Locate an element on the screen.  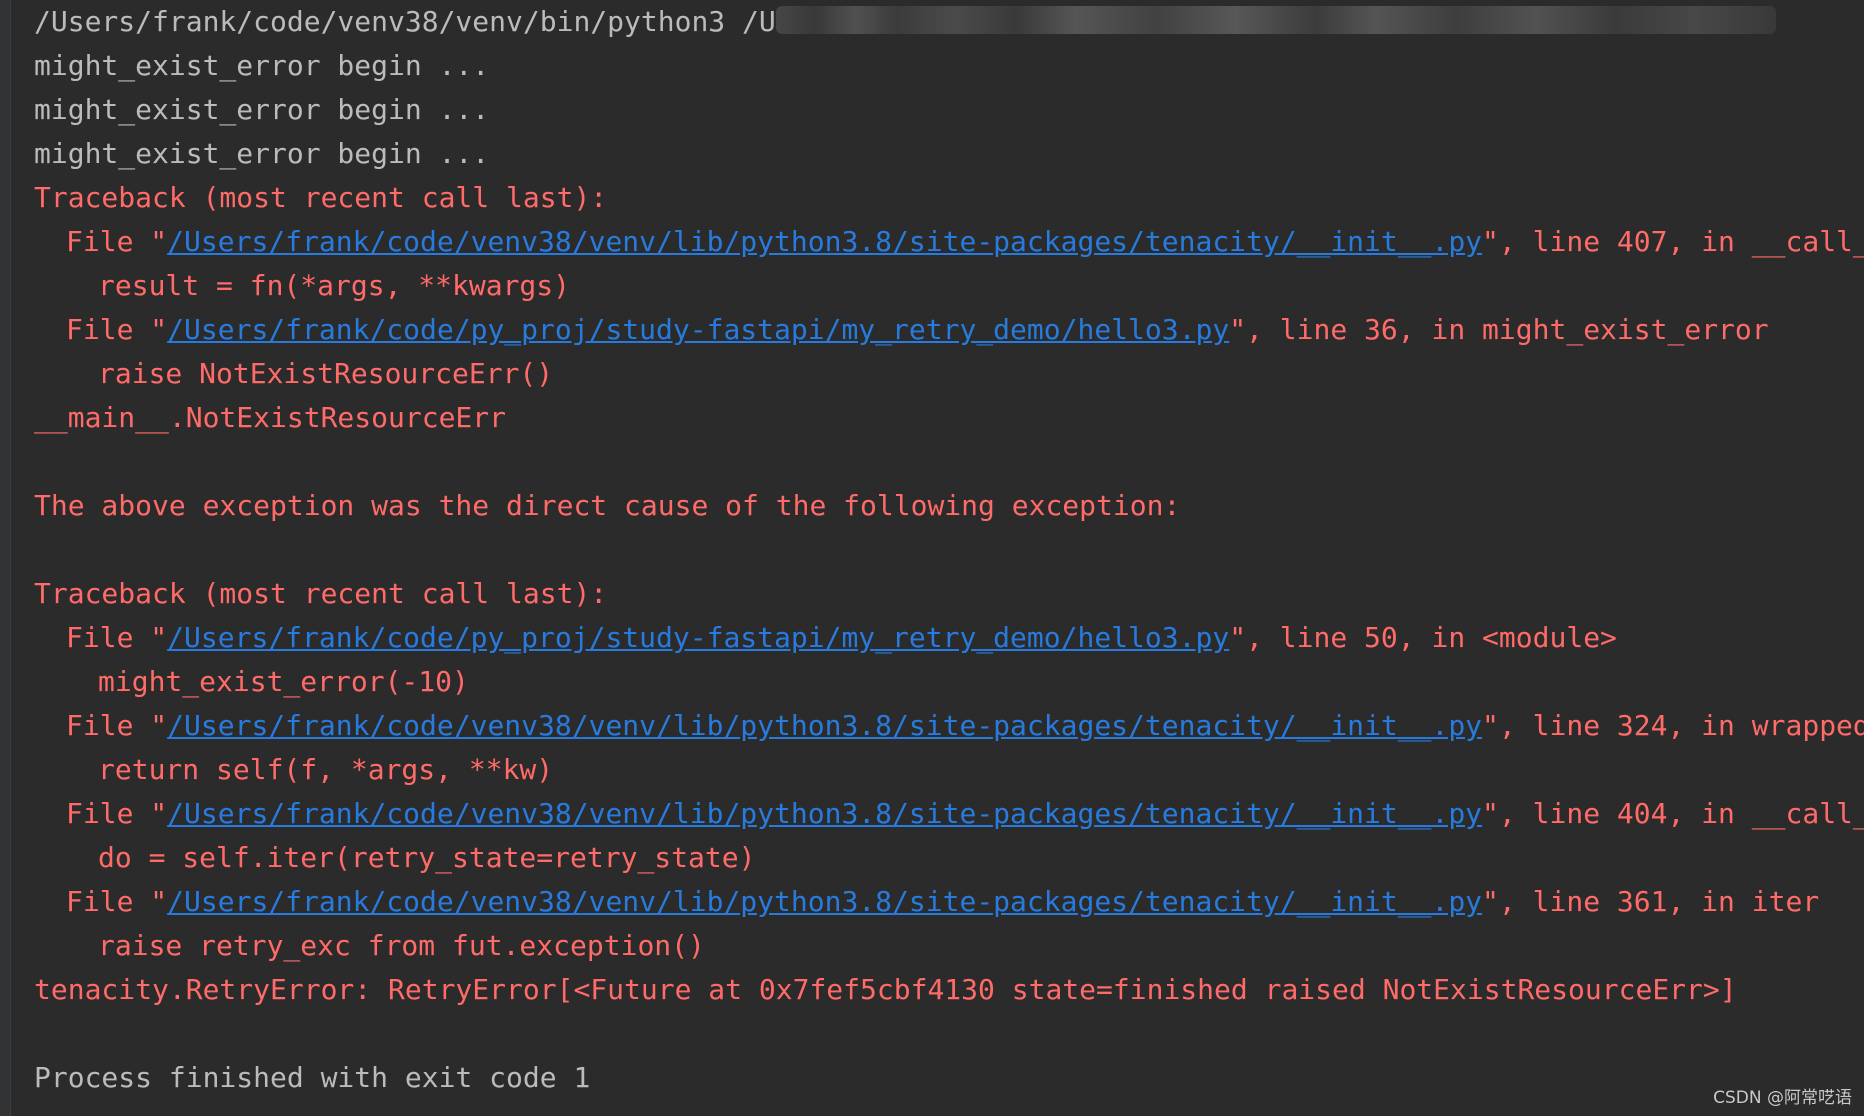
traceback-code: do = self.iter(retry_state=retry_state) is located at coordinates (427, 857).